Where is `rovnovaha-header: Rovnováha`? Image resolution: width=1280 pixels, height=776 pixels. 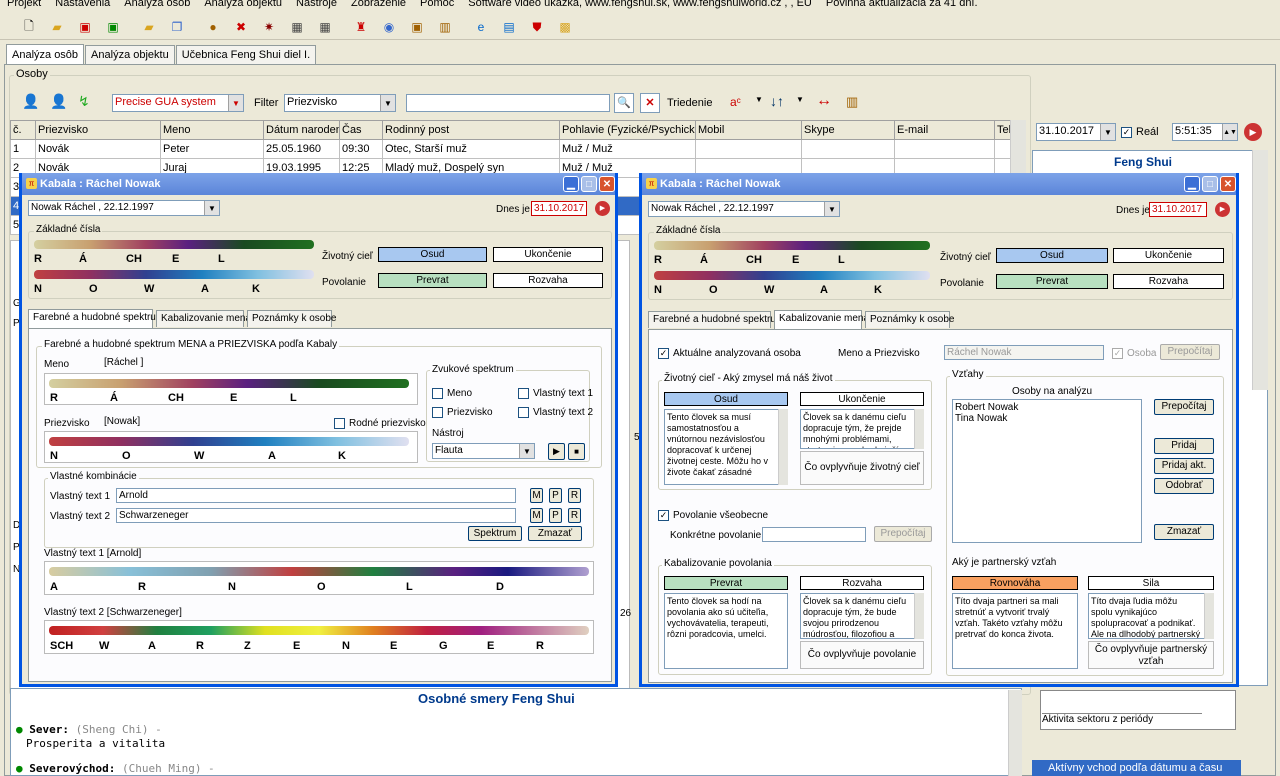
rovnovaha-header: Rovnováha is located at coordinates (1015, 583).